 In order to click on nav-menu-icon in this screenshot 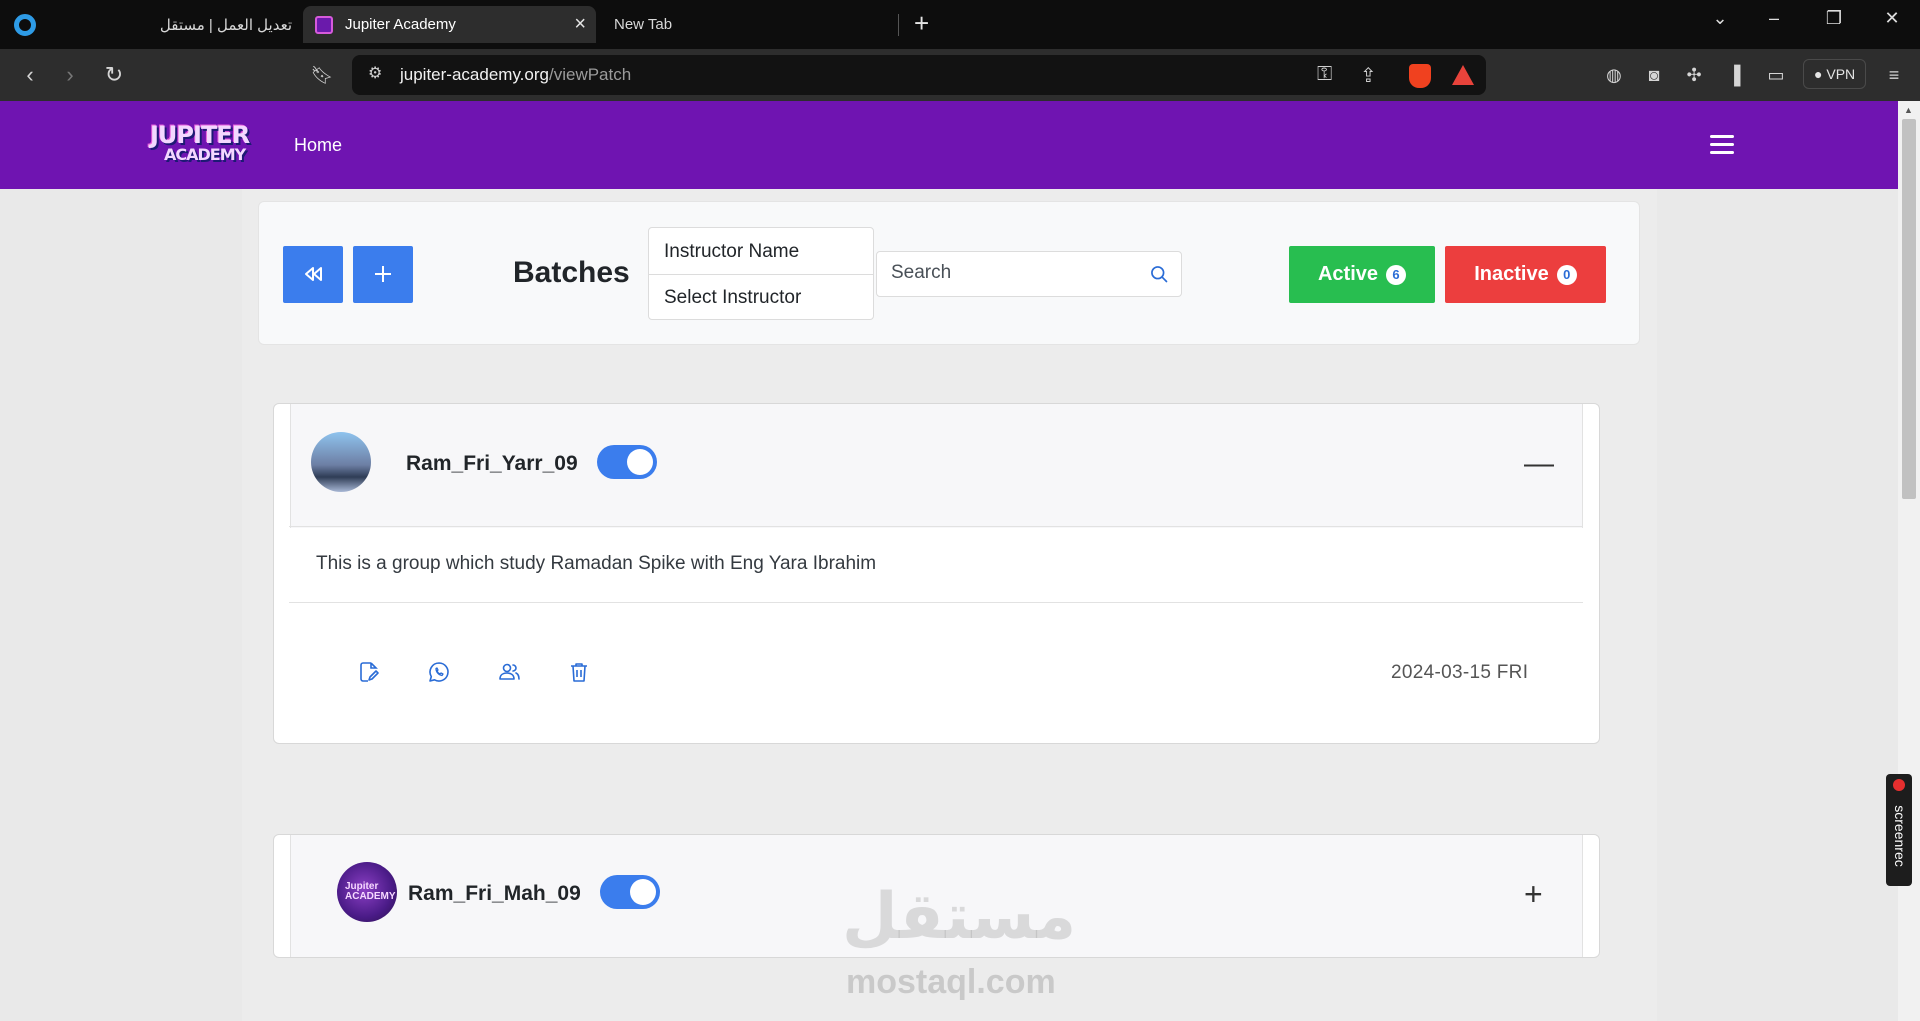, I will do `click(1722, 145)`.